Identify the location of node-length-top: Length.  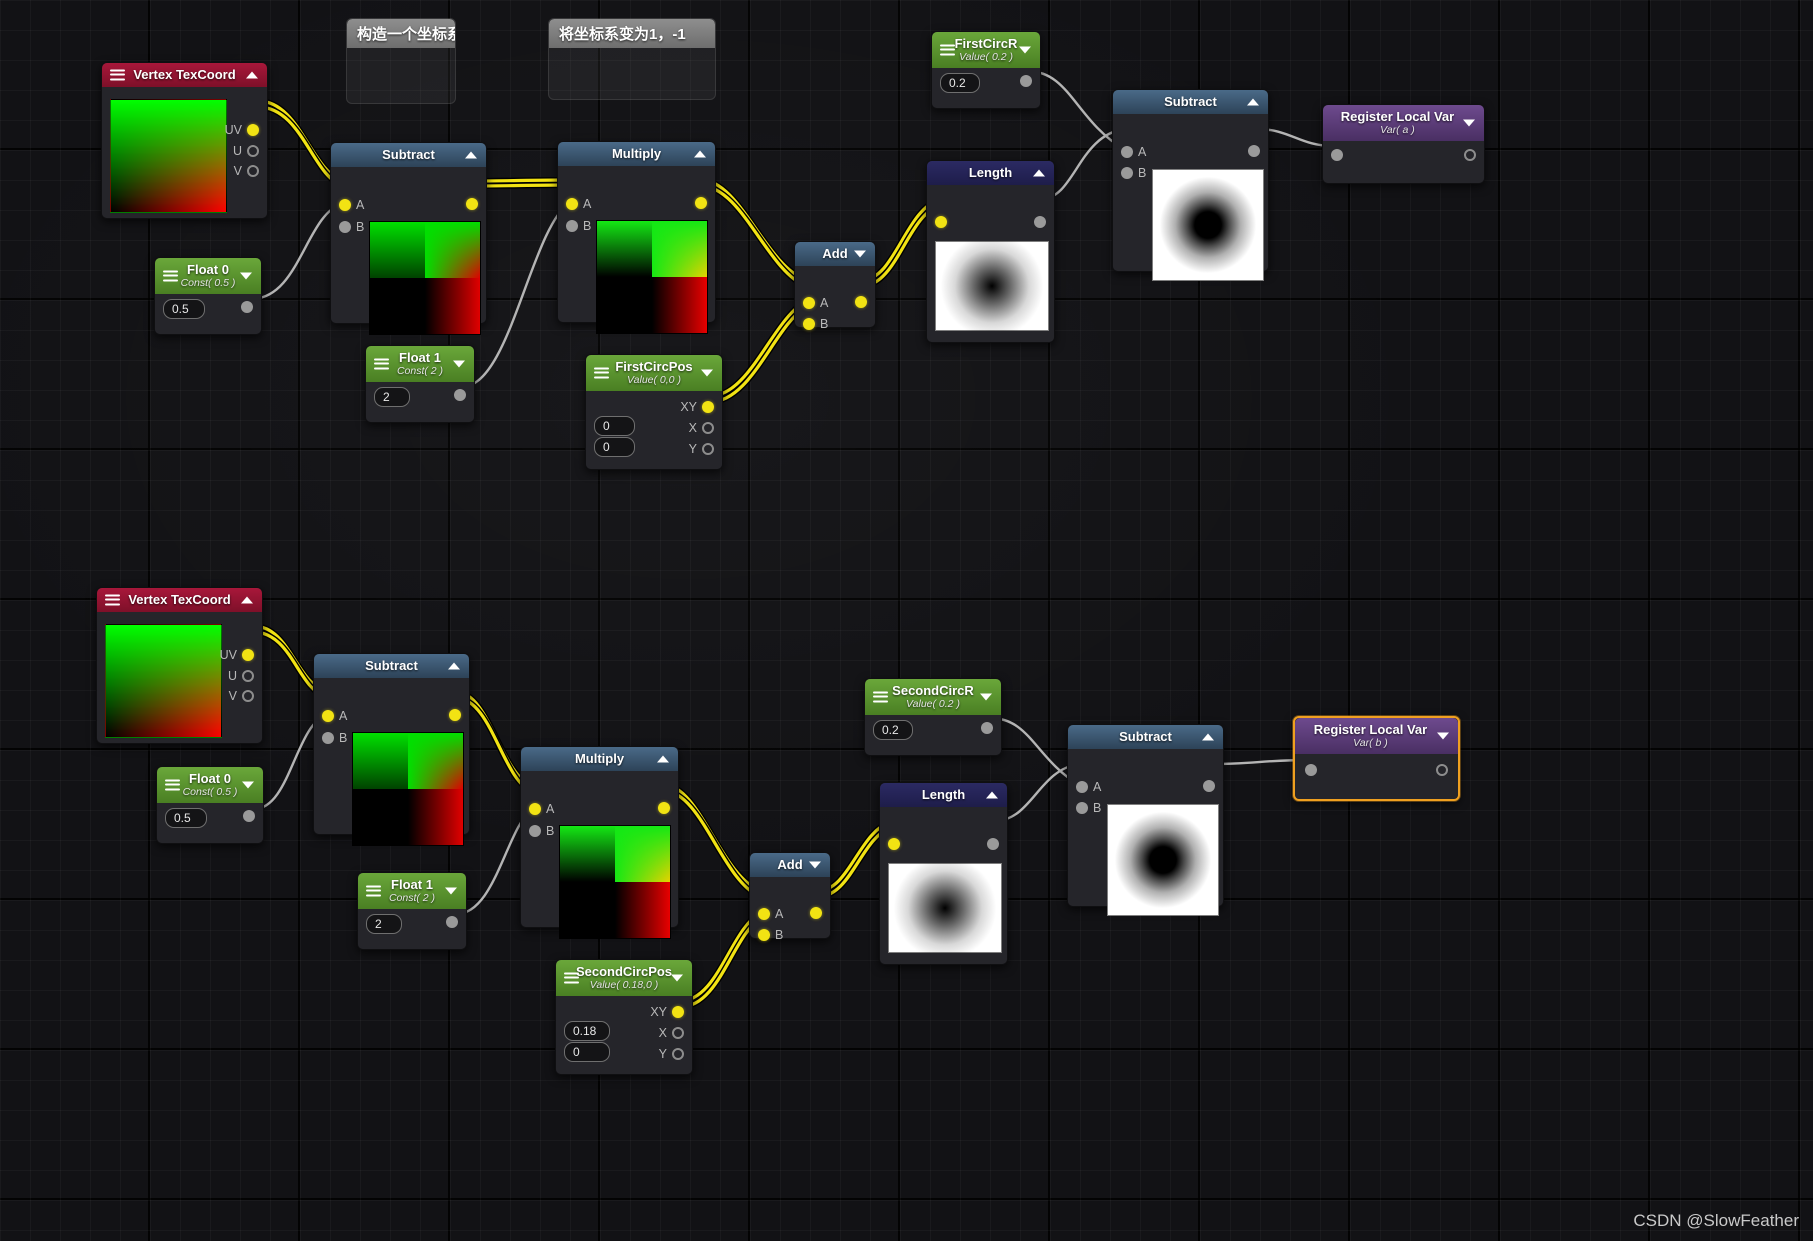
(990, 251).